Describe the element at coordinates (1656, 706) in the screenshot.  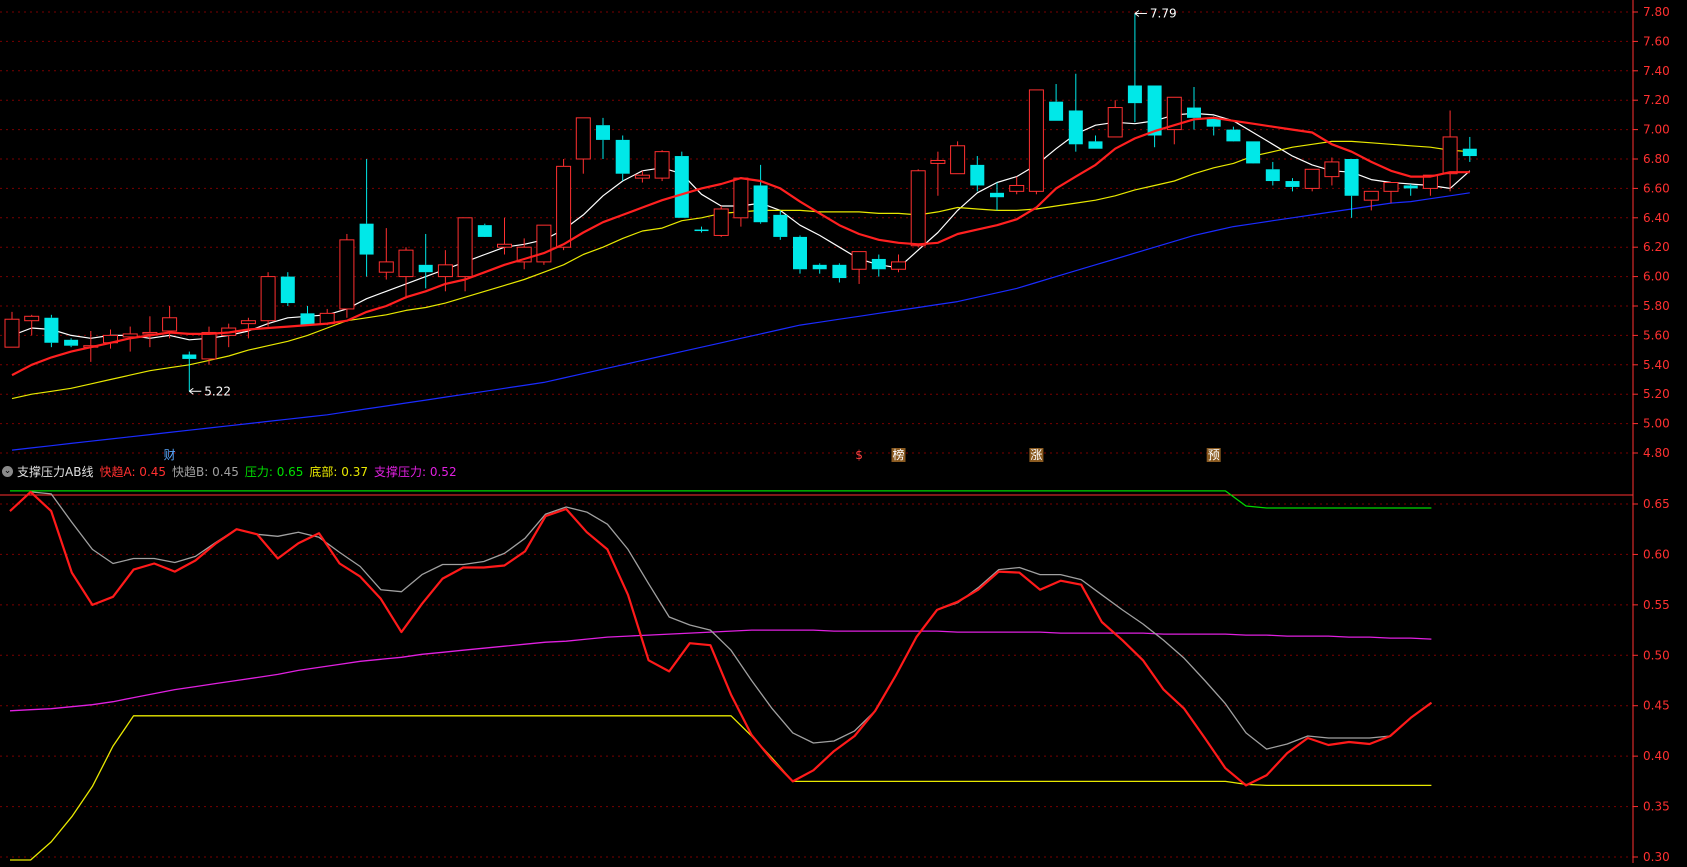
I see `indicator-axis-tick-label: 0.45` at that location.